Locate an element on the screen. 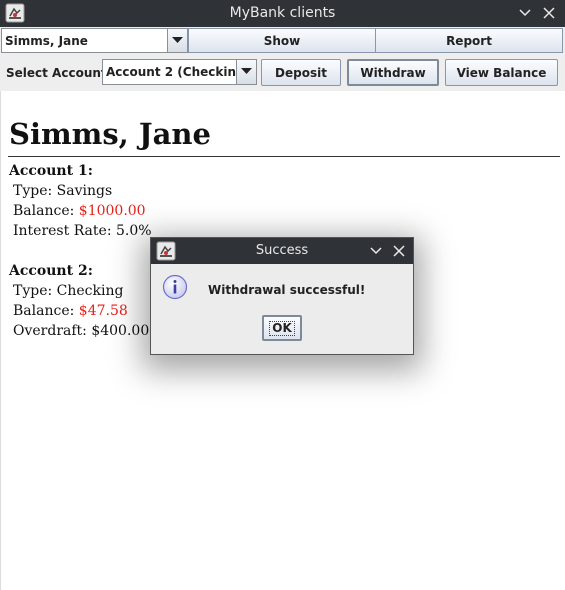  account-2-balance-label: Balance: is located at coordinates (46, 311).